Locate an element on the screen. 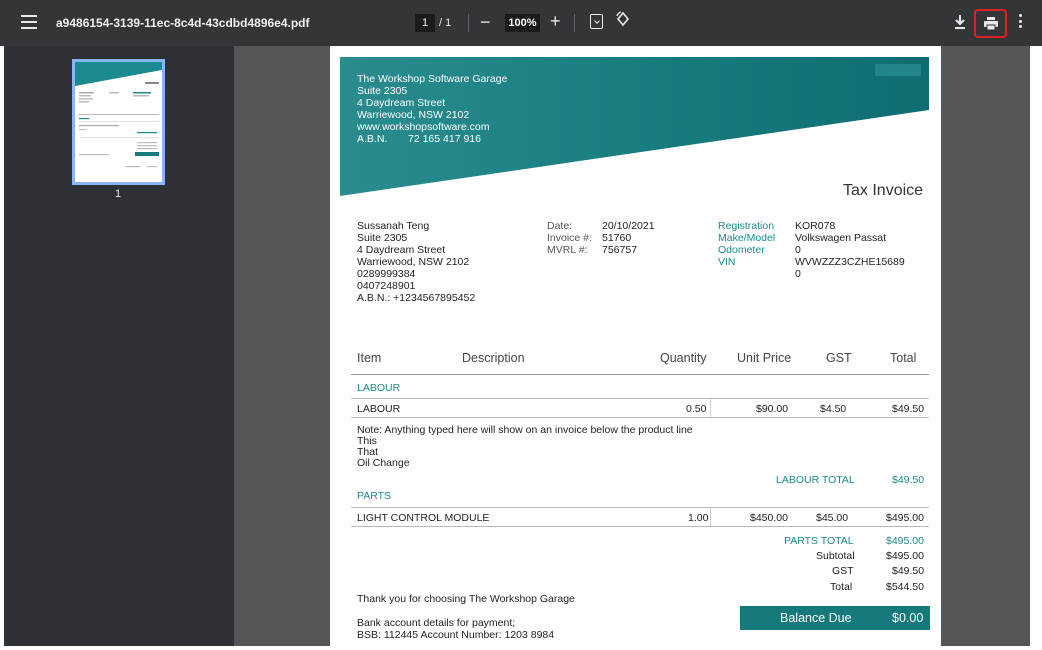 The image size is (1042, 650). line-item-unit-price: $450.00 is located at coordinates (769, 518).